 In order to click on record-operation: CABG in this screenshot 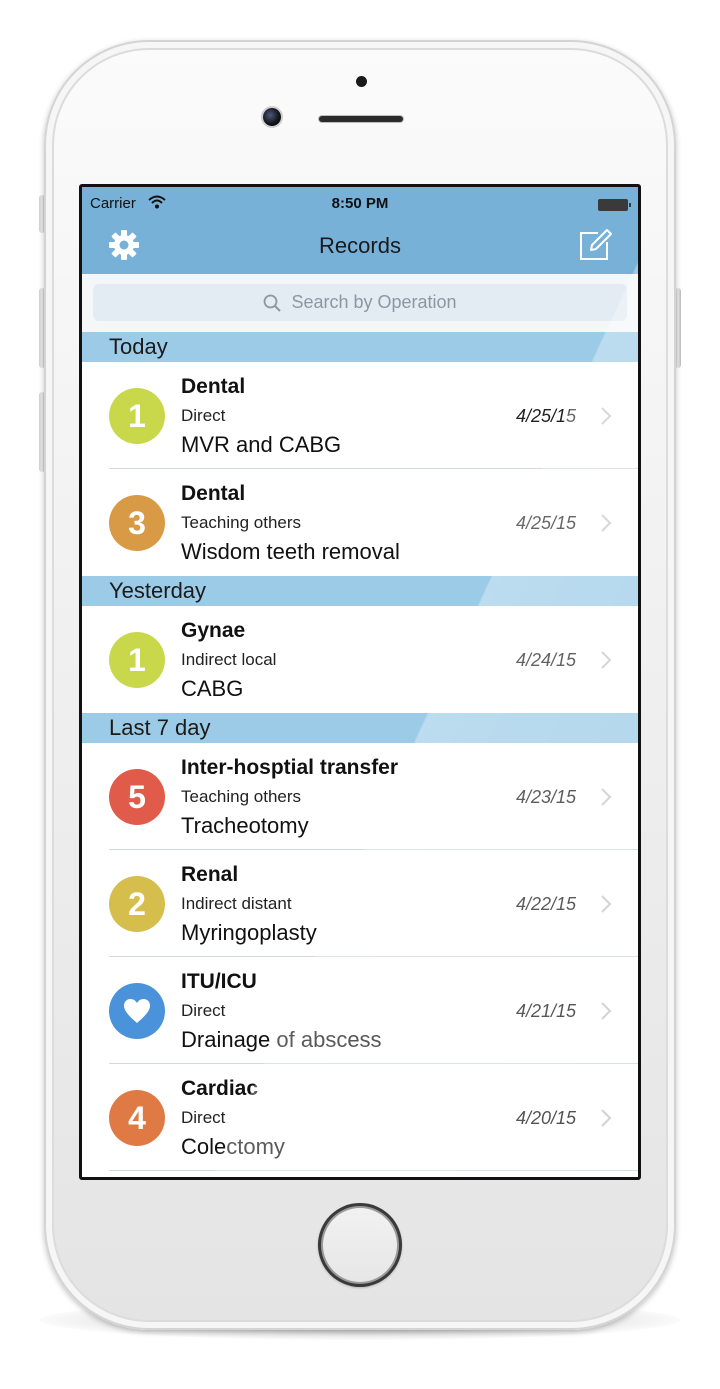, I will do `click(212, 688)`.